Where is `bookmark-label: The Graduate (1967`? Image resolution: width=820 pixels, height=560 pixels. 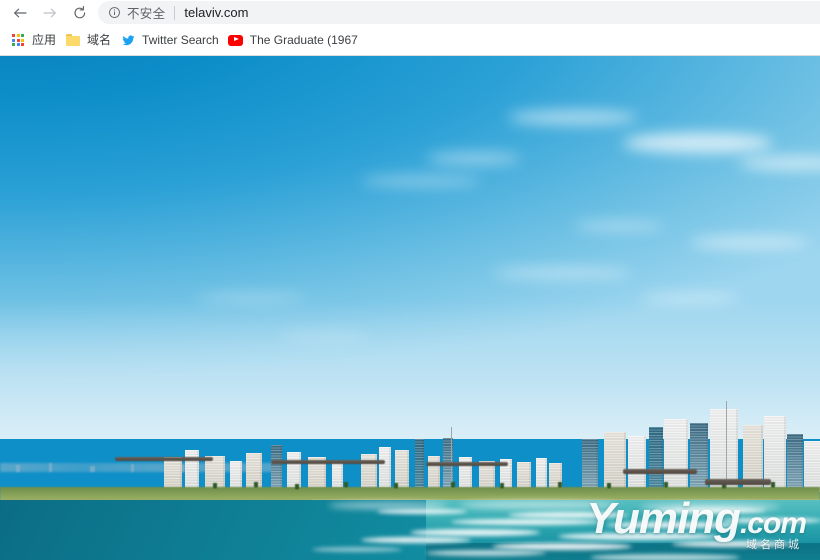 bookmark-label: The Graduate (1967 is located at coordinates (303, 40).